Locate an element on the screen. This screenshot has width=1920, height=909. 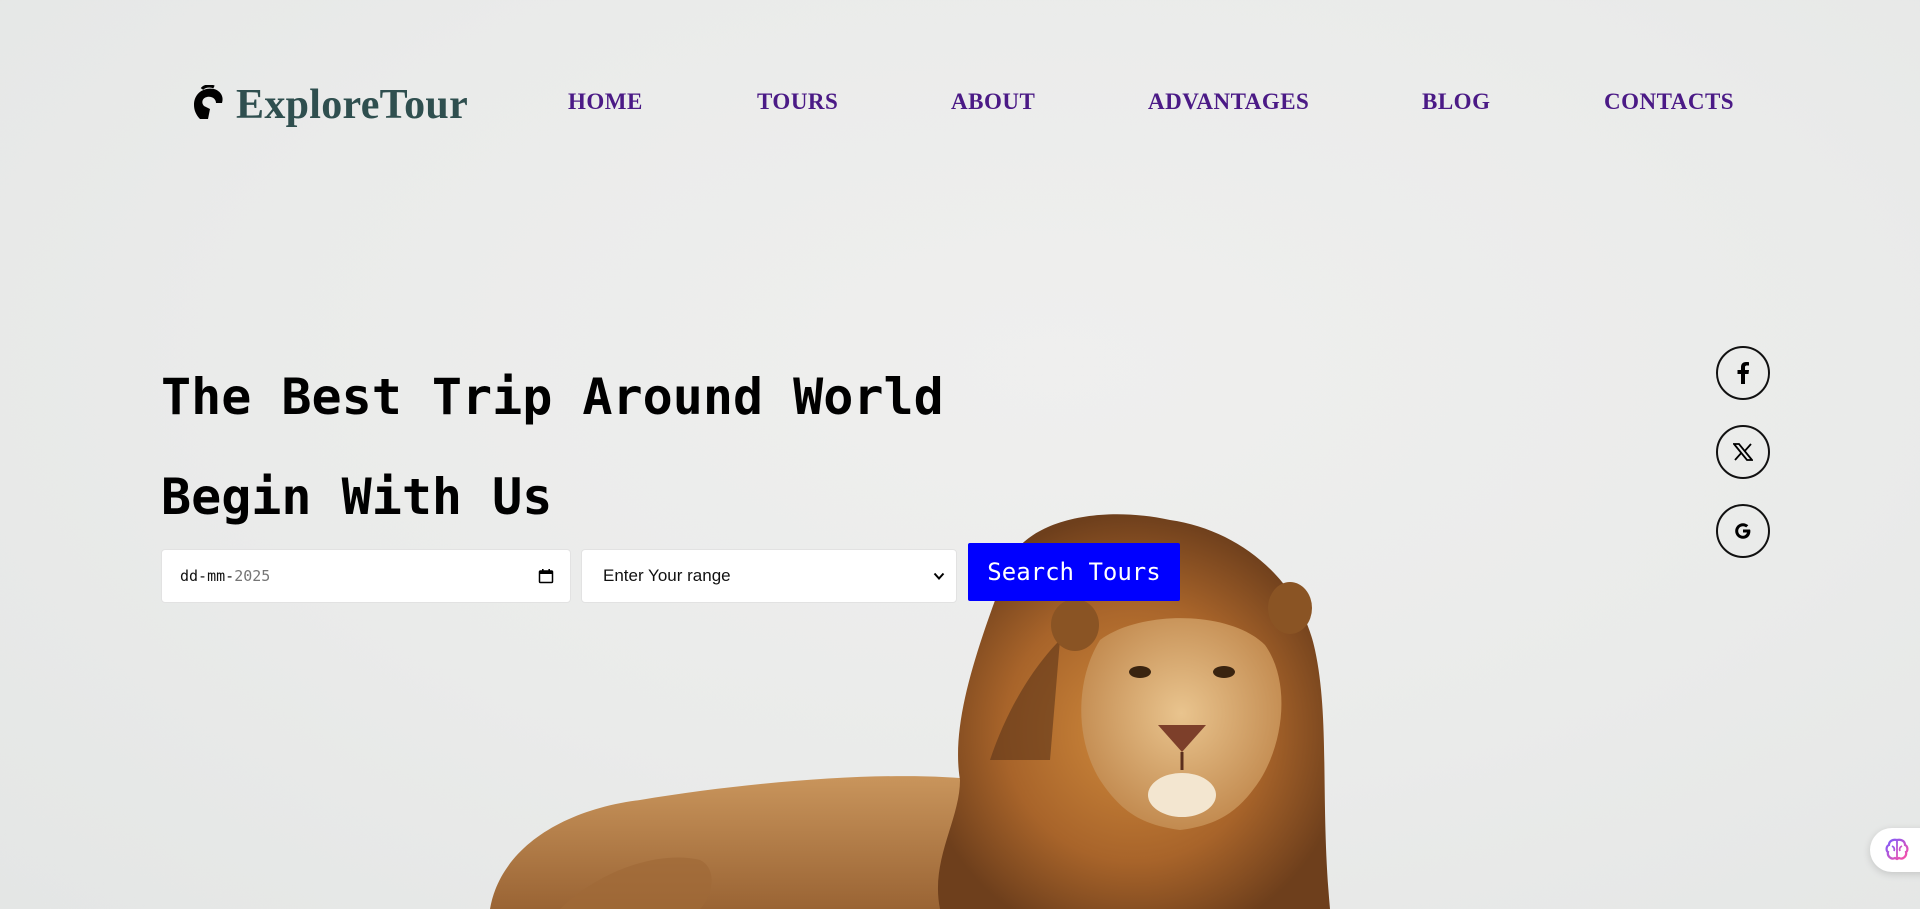
date-input: dd-mm- 2025 is located at coordinates (366, 576).